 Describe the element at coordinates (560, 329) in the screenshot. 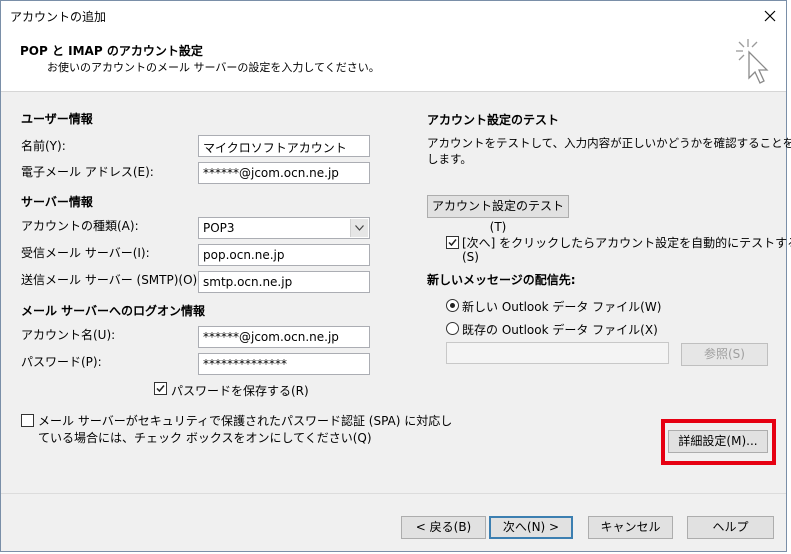

I see `existing-data-file-label: 既存の Outlook データ ファイル(X)` at that location.